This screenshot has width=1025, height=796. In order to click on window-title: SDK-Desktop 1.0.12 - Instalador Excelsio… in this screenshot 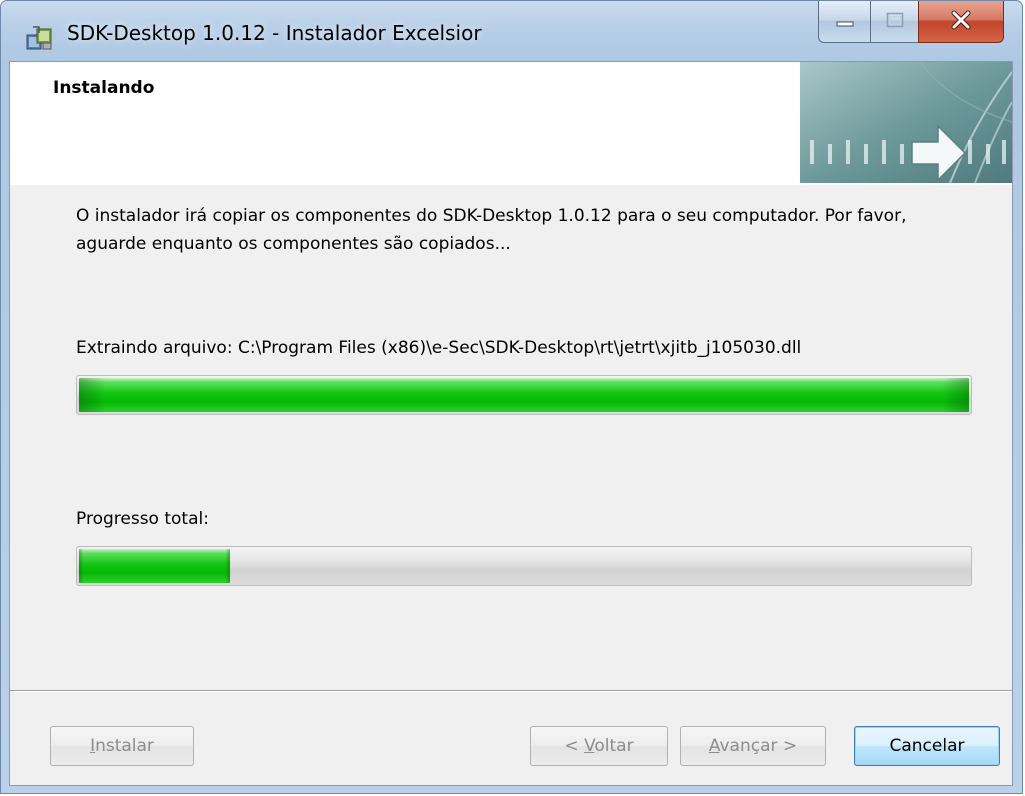, I will do `click(274, 33)`.